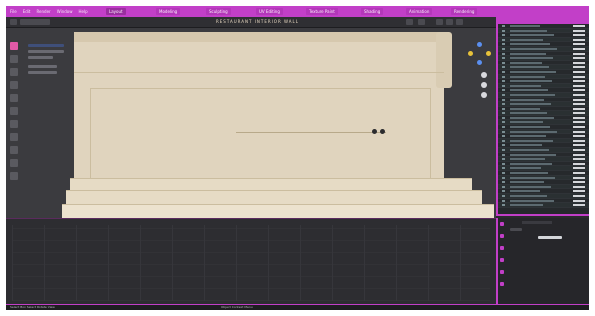 The height and width of the screenshot is (316, 595). Describe the element at coordinates (13, 11) in the screenshot. I see `menu-file: File` at that location.